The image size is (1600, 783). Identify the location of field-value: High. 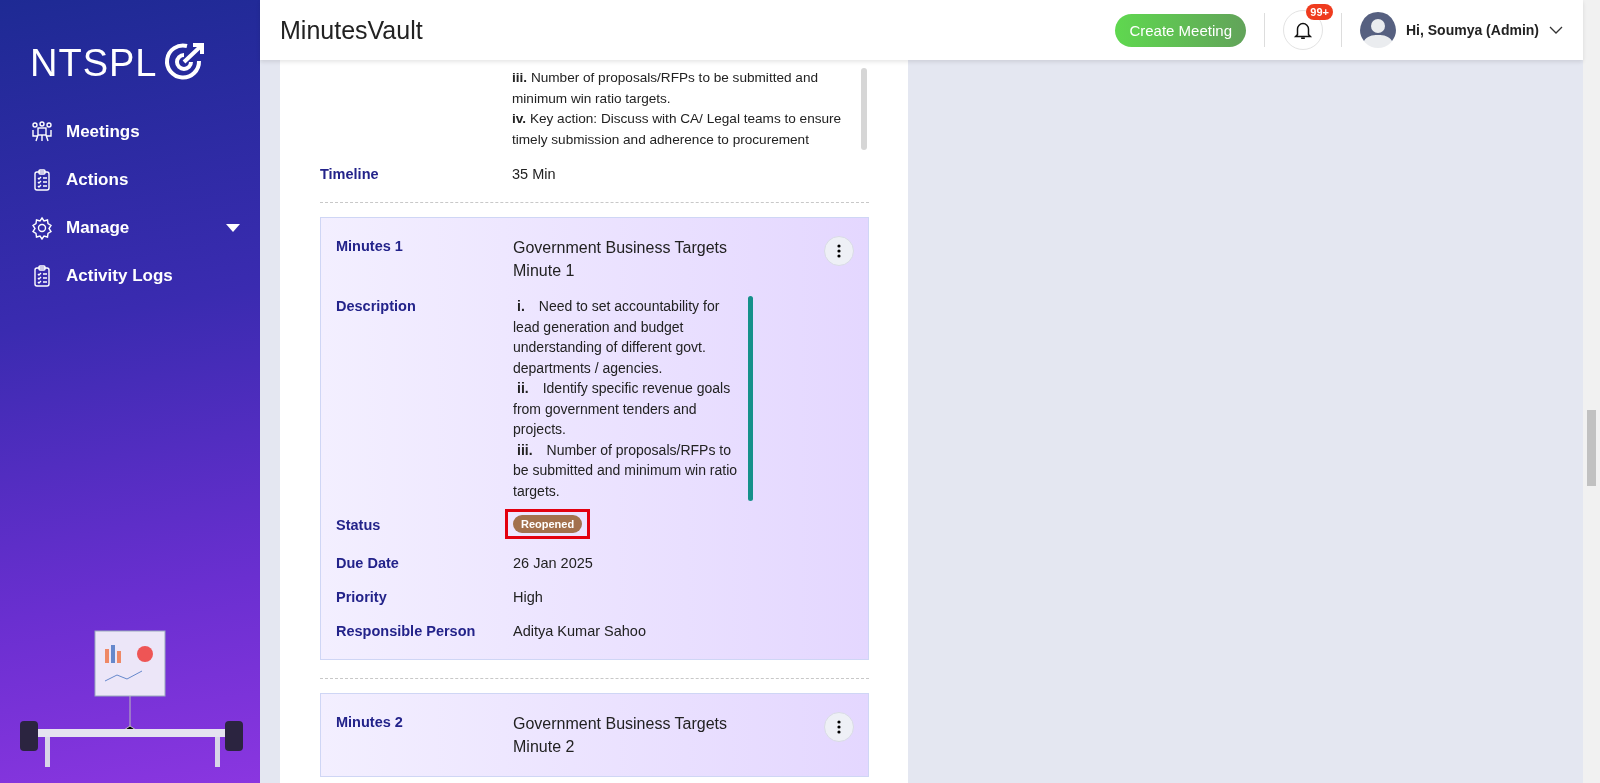
(528, 597).